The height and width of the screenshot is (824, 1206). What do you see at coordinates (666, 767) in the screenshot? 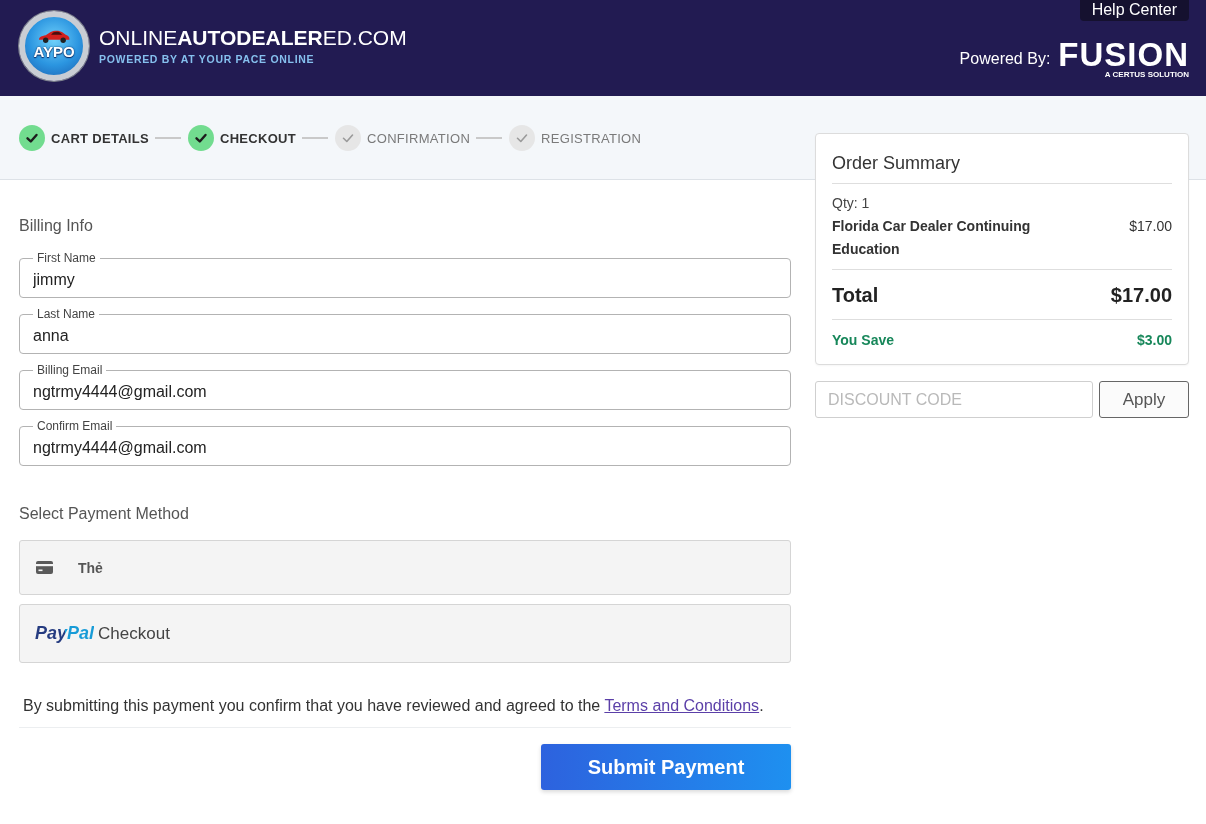
I see `submit-payment-button: Submit Payment` at bounding box center [666, 767].